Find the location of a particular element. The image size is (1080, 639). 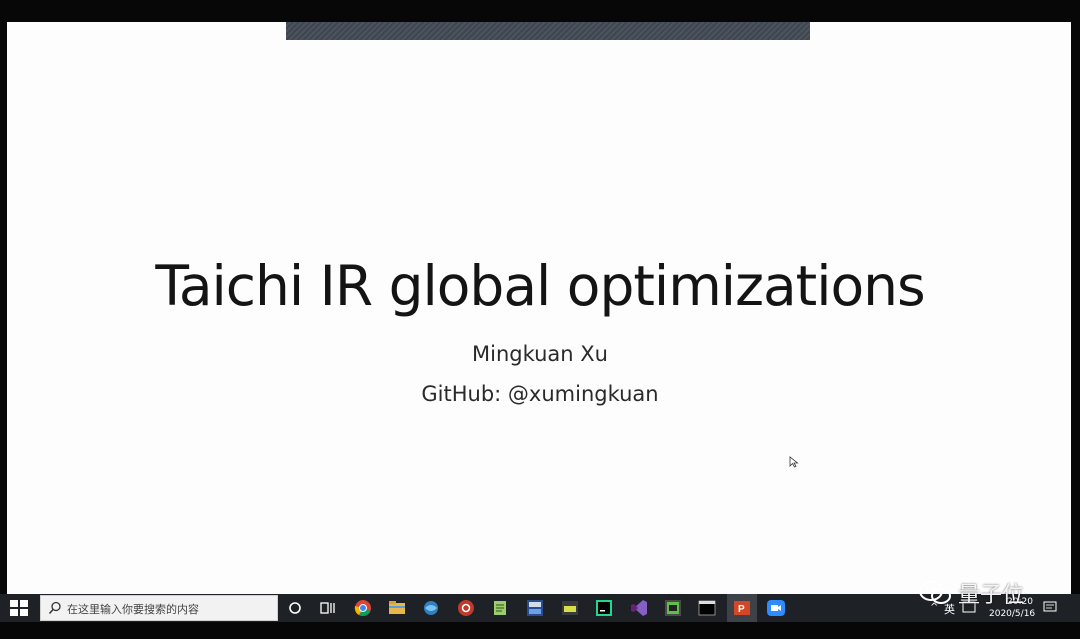

search-icon is located at coordinates (54, 607).